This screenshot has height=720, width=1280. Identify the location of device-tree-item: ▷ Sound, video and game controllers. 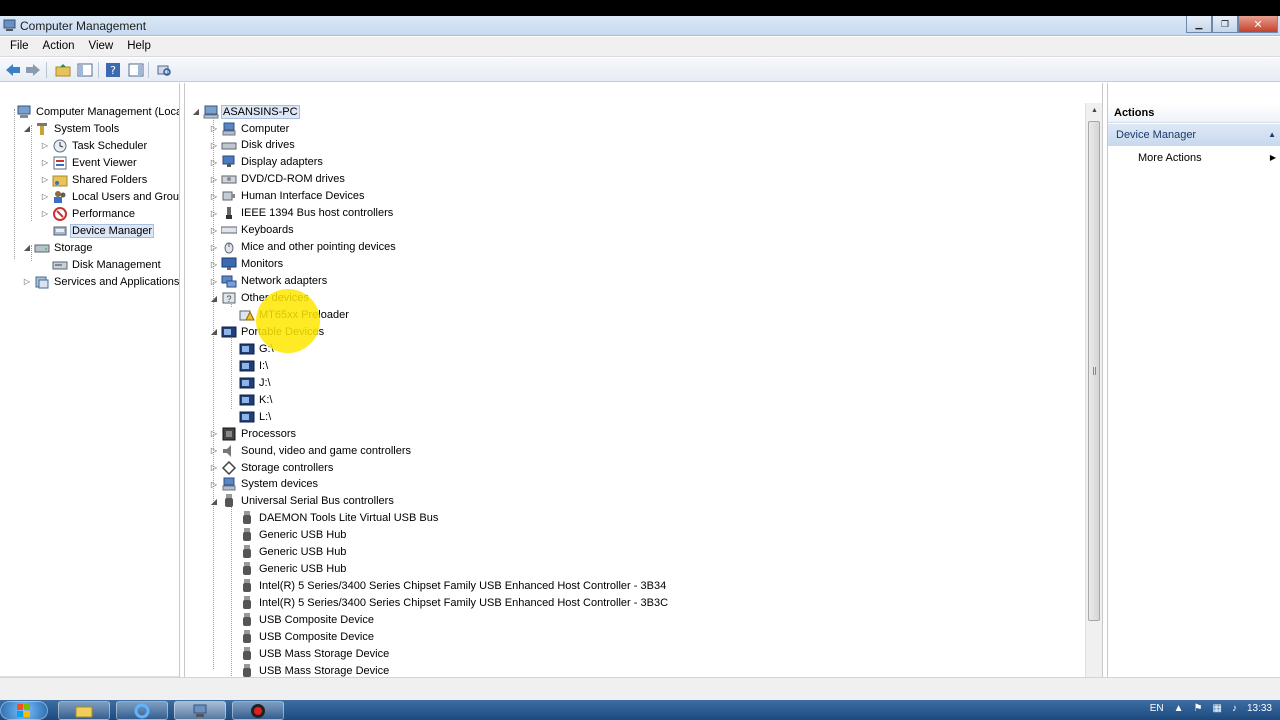
(311, 450).